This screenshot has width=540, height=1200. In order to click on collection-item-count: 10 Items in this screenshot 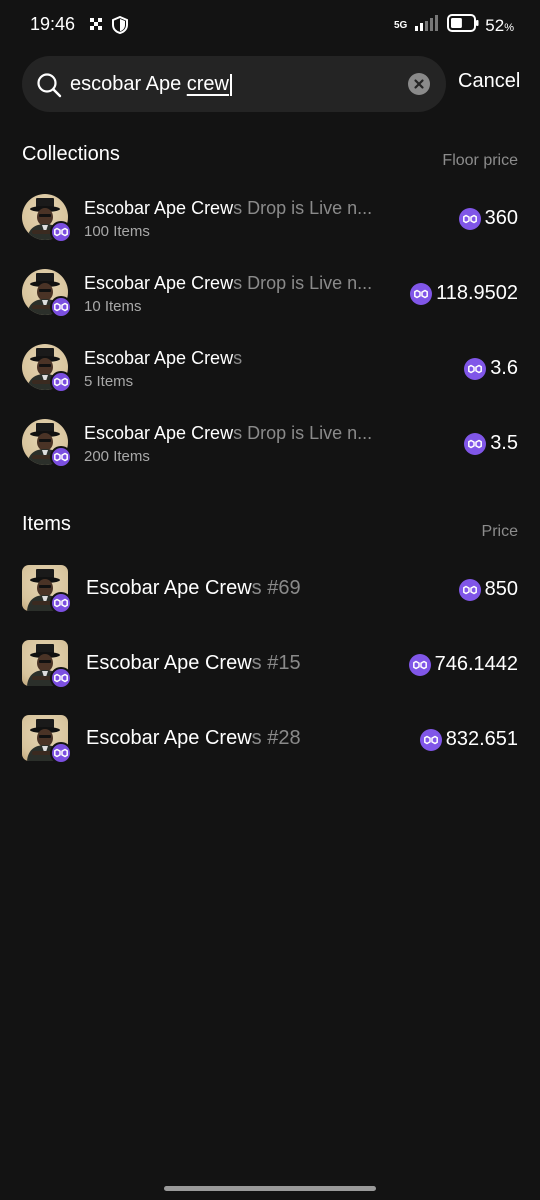, I will do `click(113, 306)`.